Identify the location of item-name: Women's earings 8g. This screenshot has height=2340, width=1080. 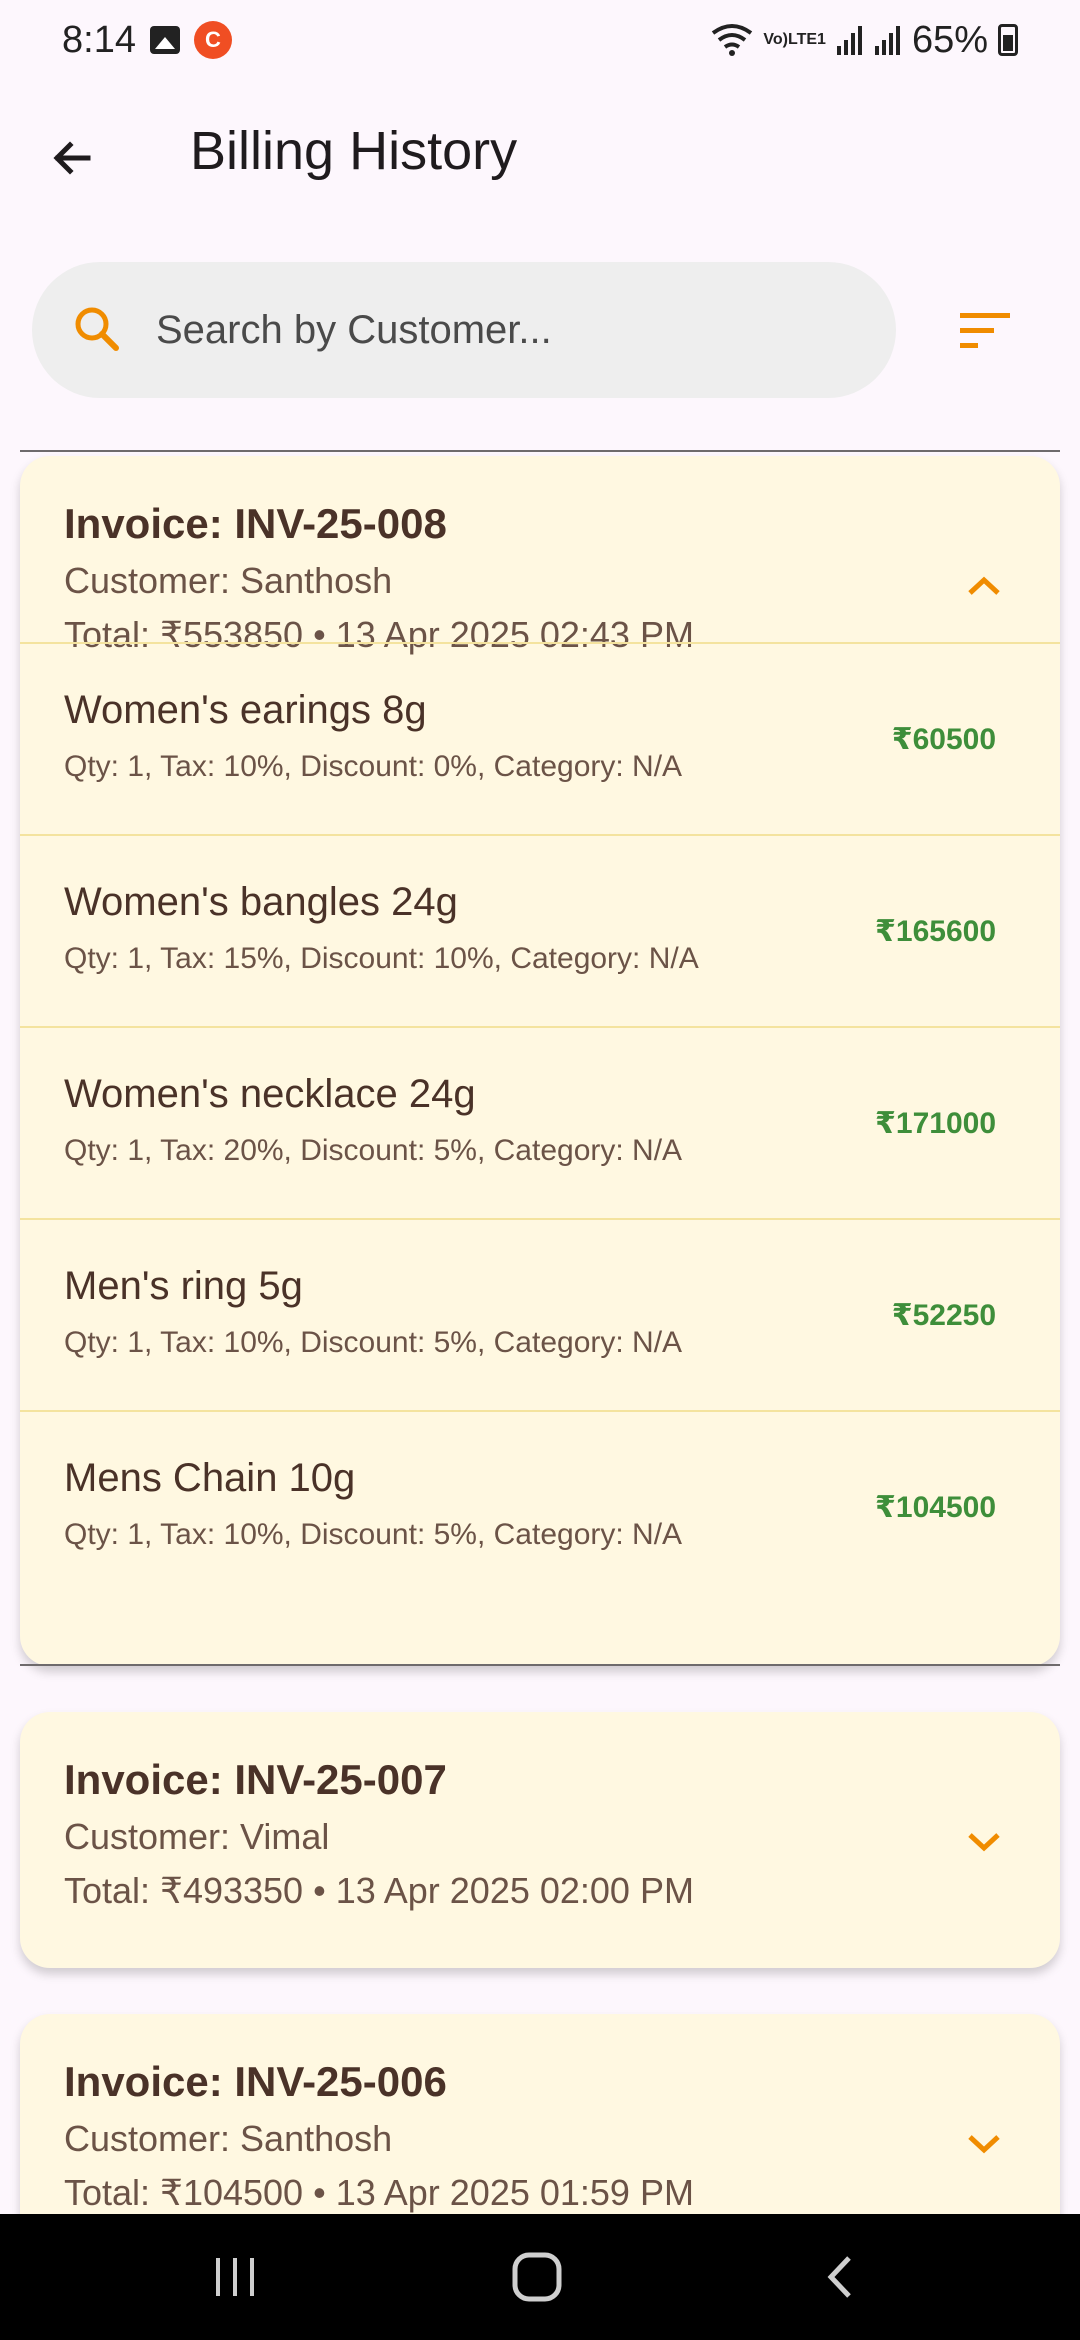
(245, 710).